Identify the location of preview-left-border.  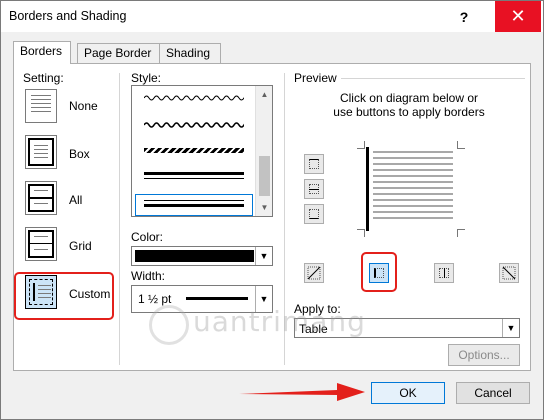
(367, 189).